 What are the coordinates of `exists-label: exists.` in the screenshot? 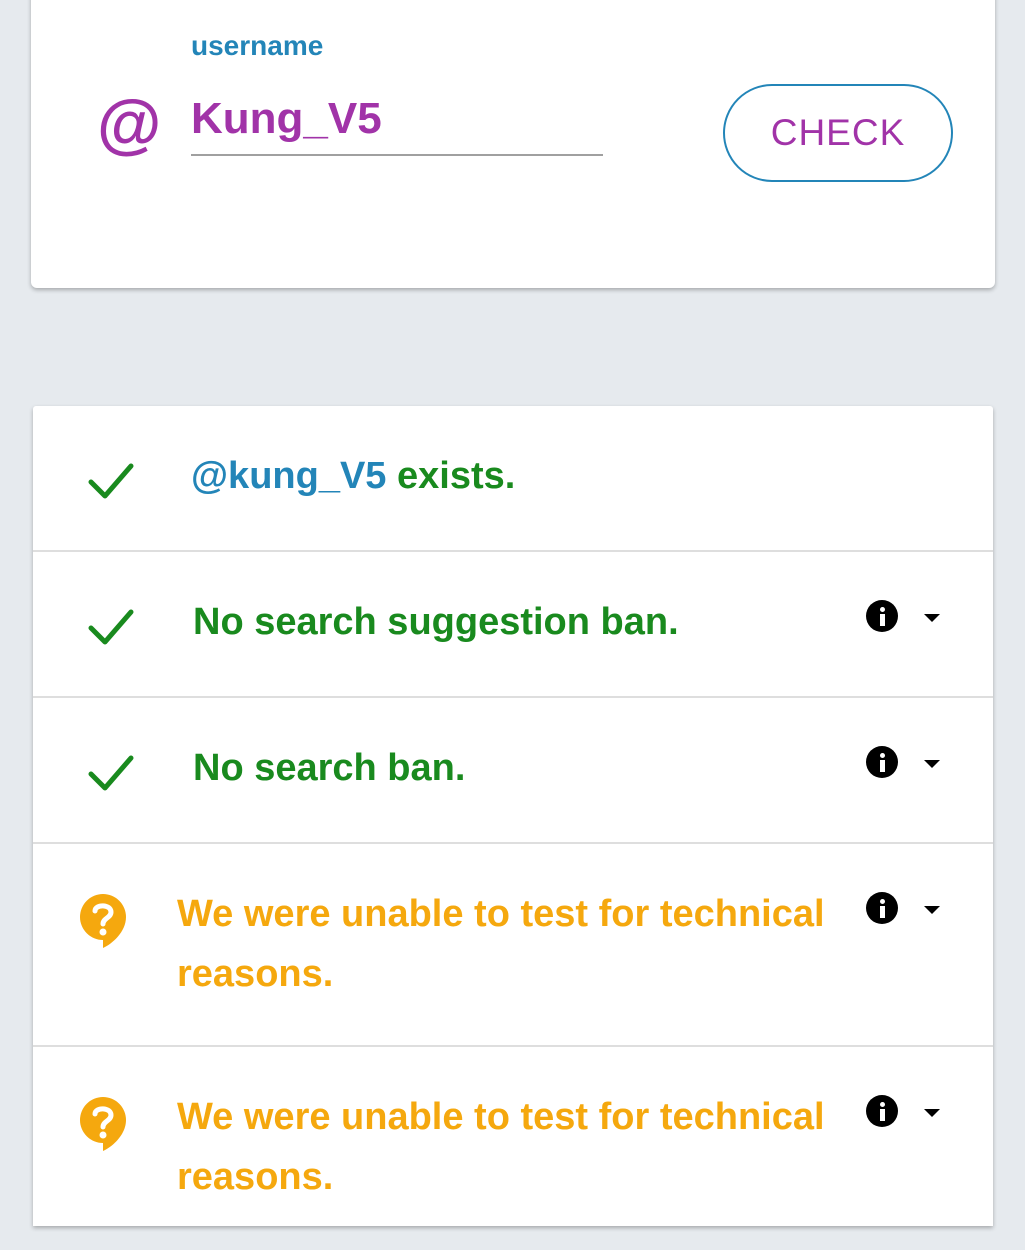 It's located at (451, 476).